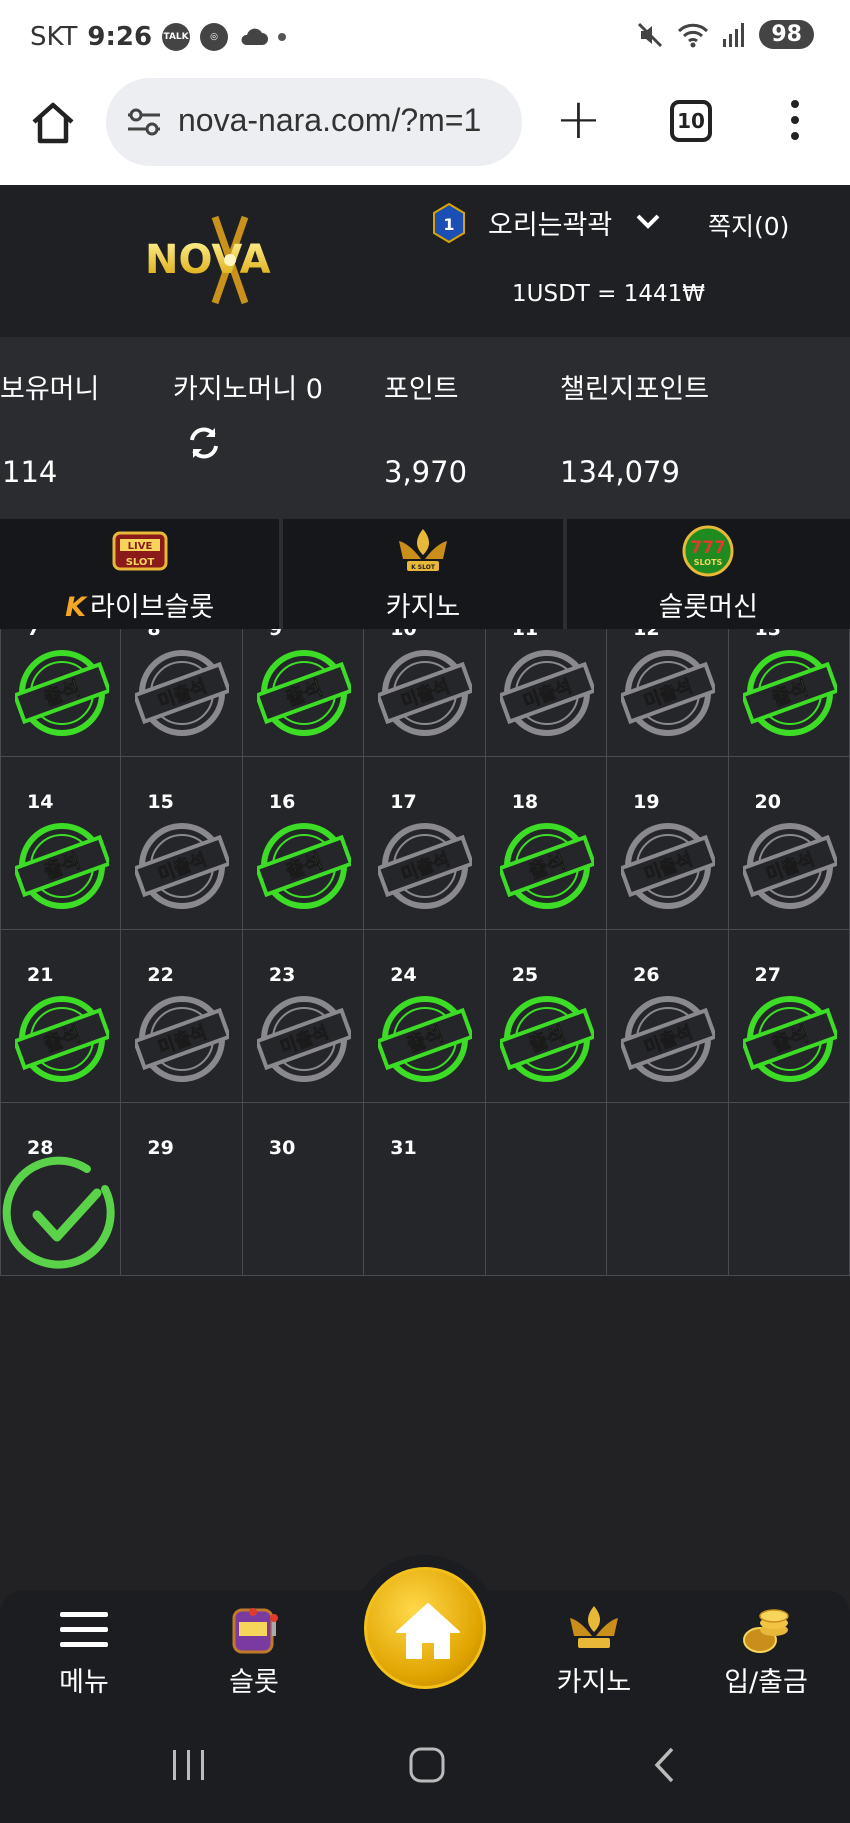  What do you see at coordinates (648, 221) in the screenshot?
I see `chevron-down-icon` at bounding box center [648, 221].